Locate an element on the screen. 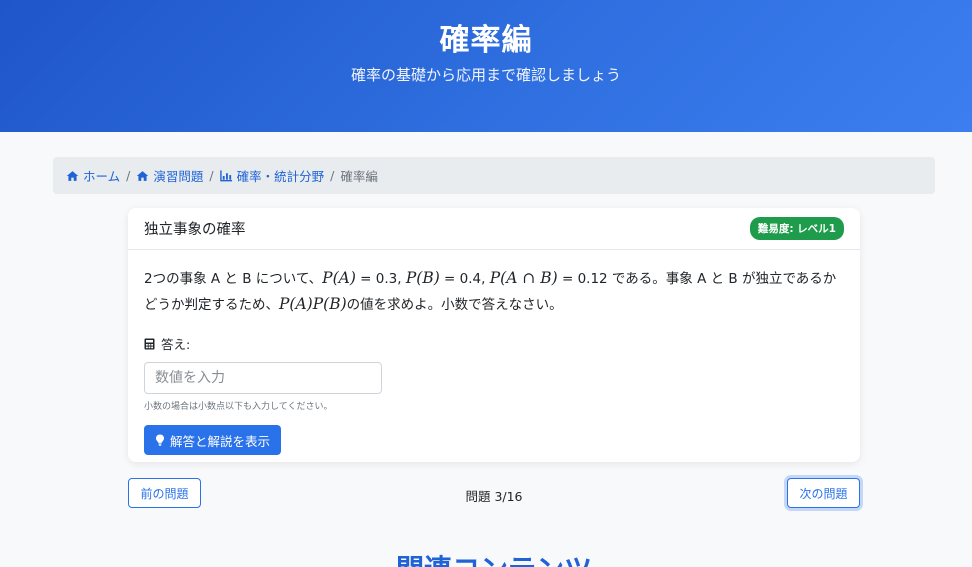 This screenshot has height=567, width=972. answer-input is located at coordinates (263, 378).